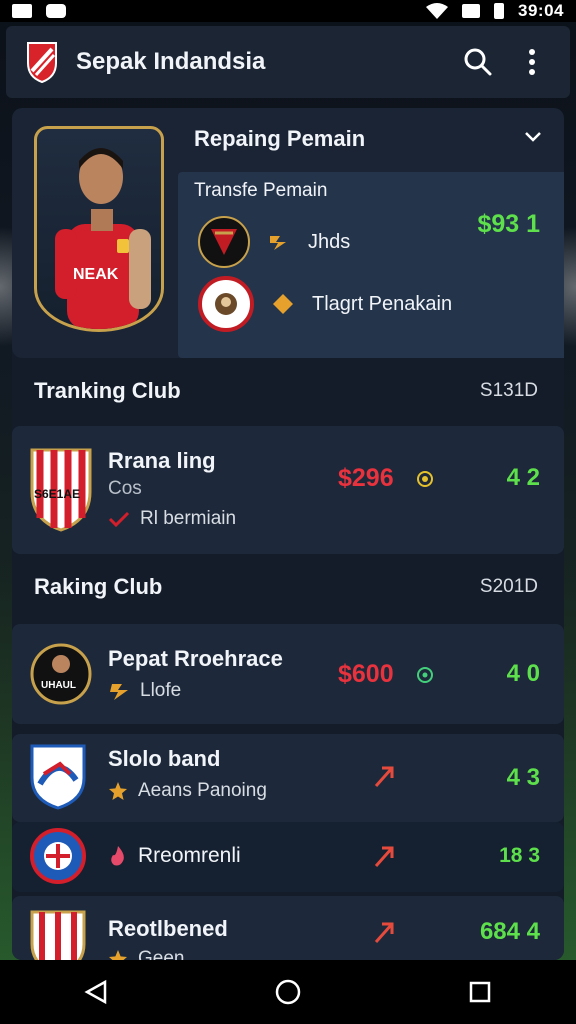 The width and height of the screenshot is (576, 1024). I want to click on transfer-title: Transfe Pemain, so click(261, 190).